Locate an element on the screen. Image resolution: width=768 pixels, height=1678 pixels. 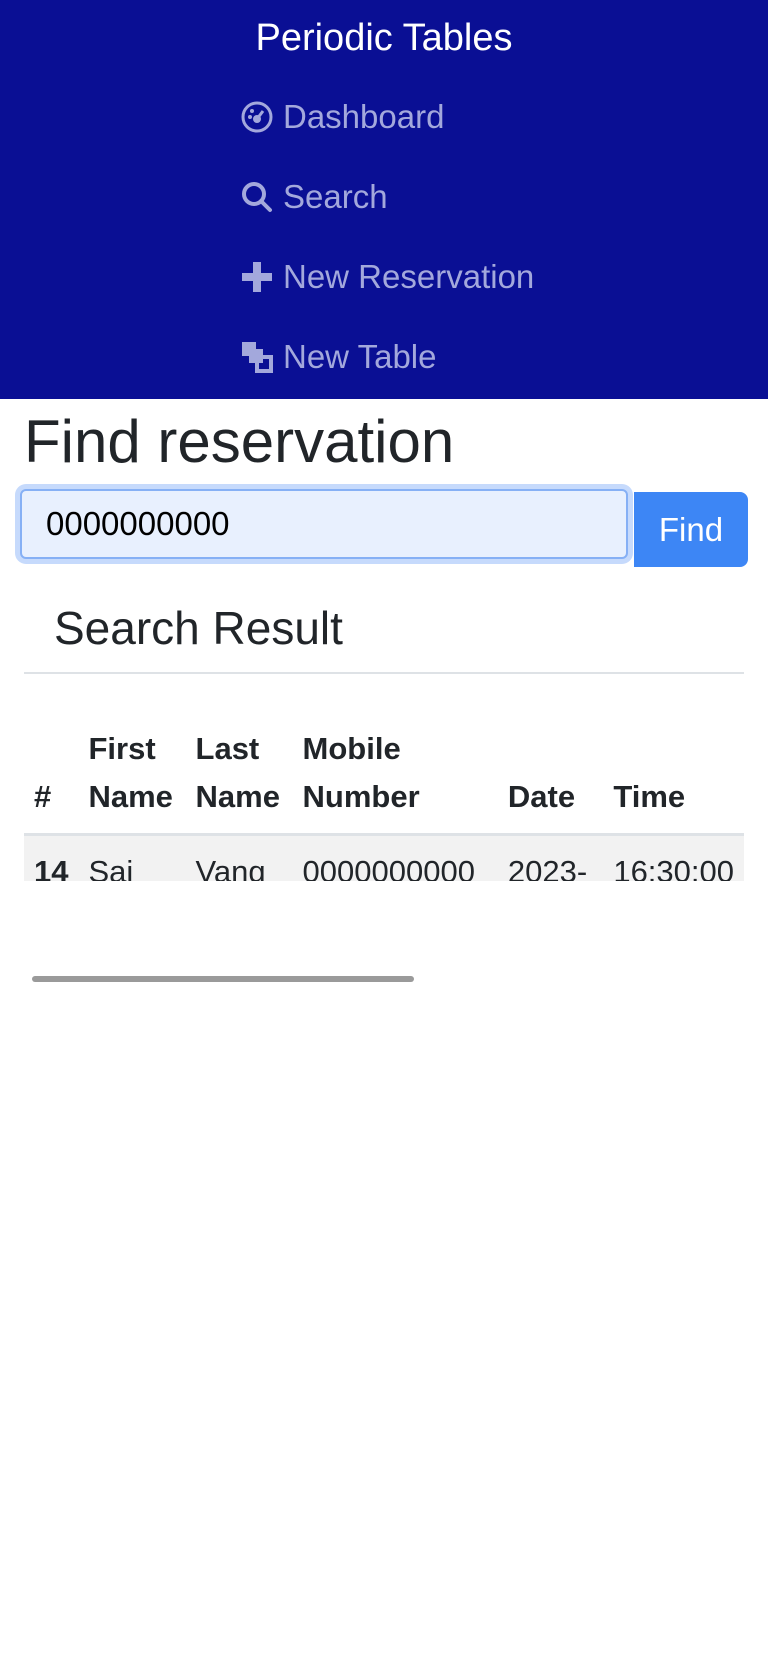
mobile-number-input is located at coordinates (324, 524).